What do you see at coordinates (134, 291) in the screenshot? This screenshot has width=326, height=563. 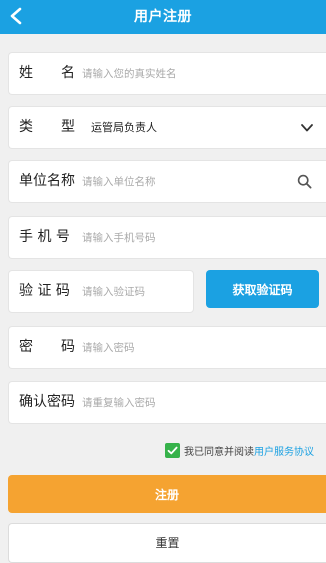 I see `code-input` at bounding box center [134, 291].